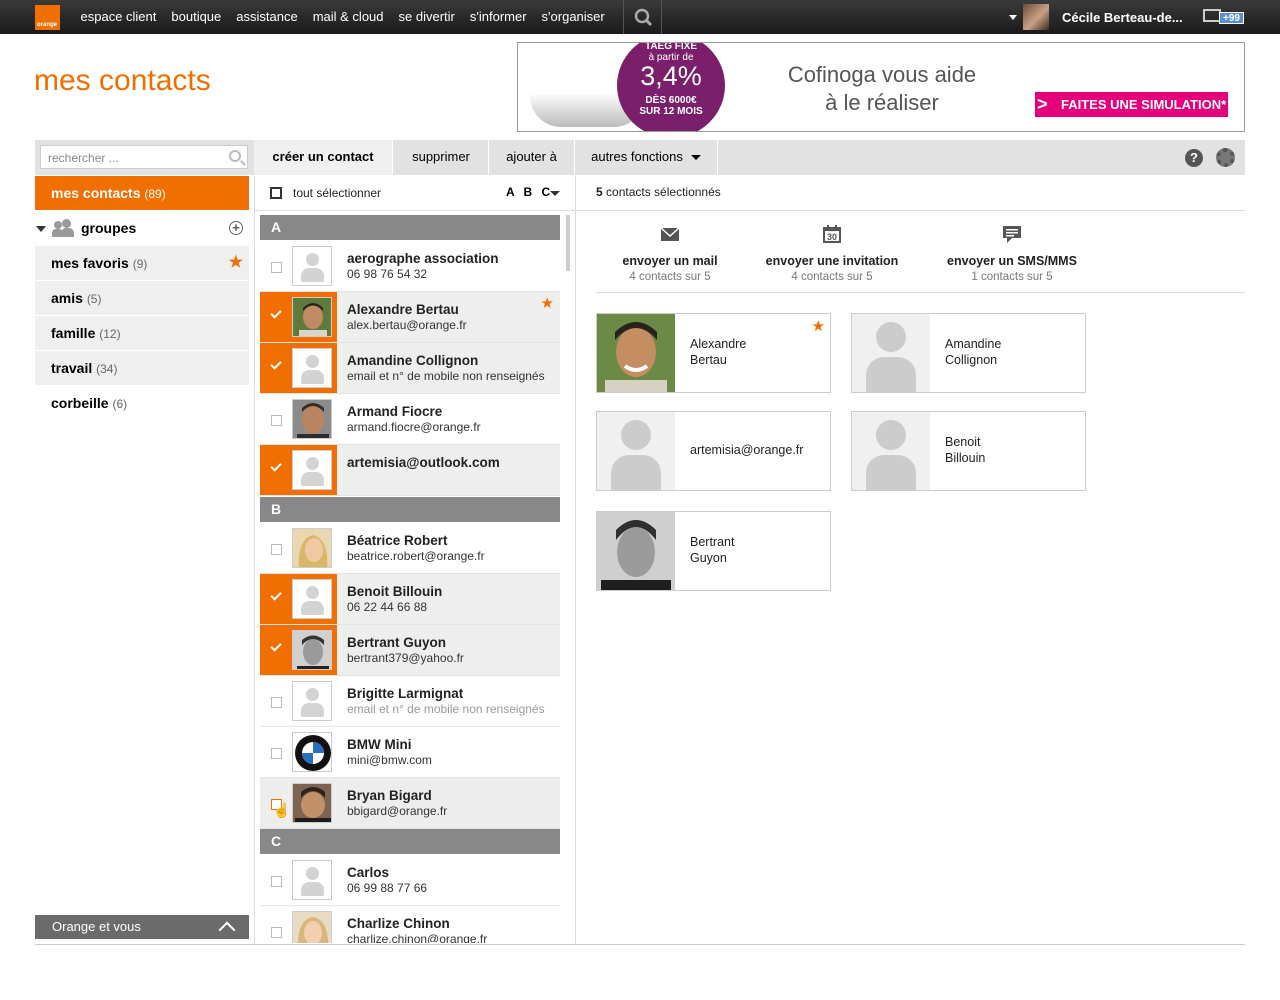 This screenshot has width=1280, height=1000. I want to click on contact-detail: bbigard@orange.fr, so click(397, 811).